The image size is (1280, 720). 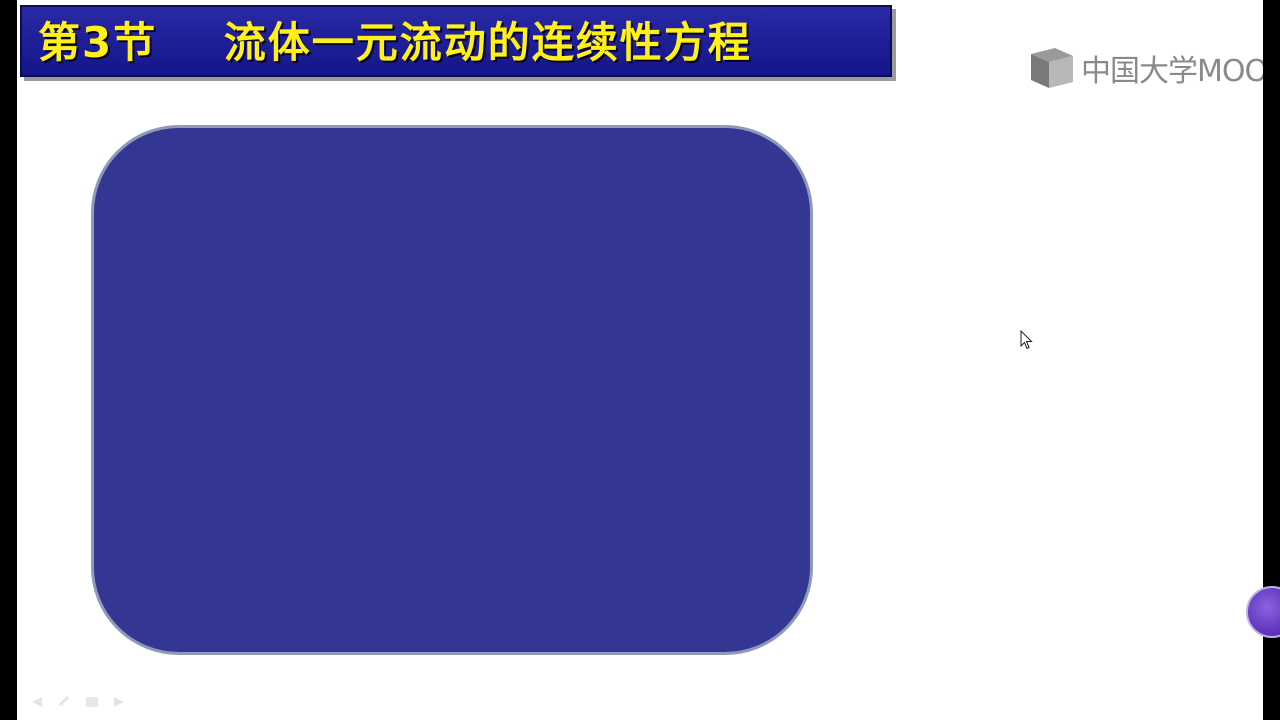 What do you see at coordinates (36, 702) in the screenshot?
I see `slide-nav-previous-icon` at bounding box center [36, 702].